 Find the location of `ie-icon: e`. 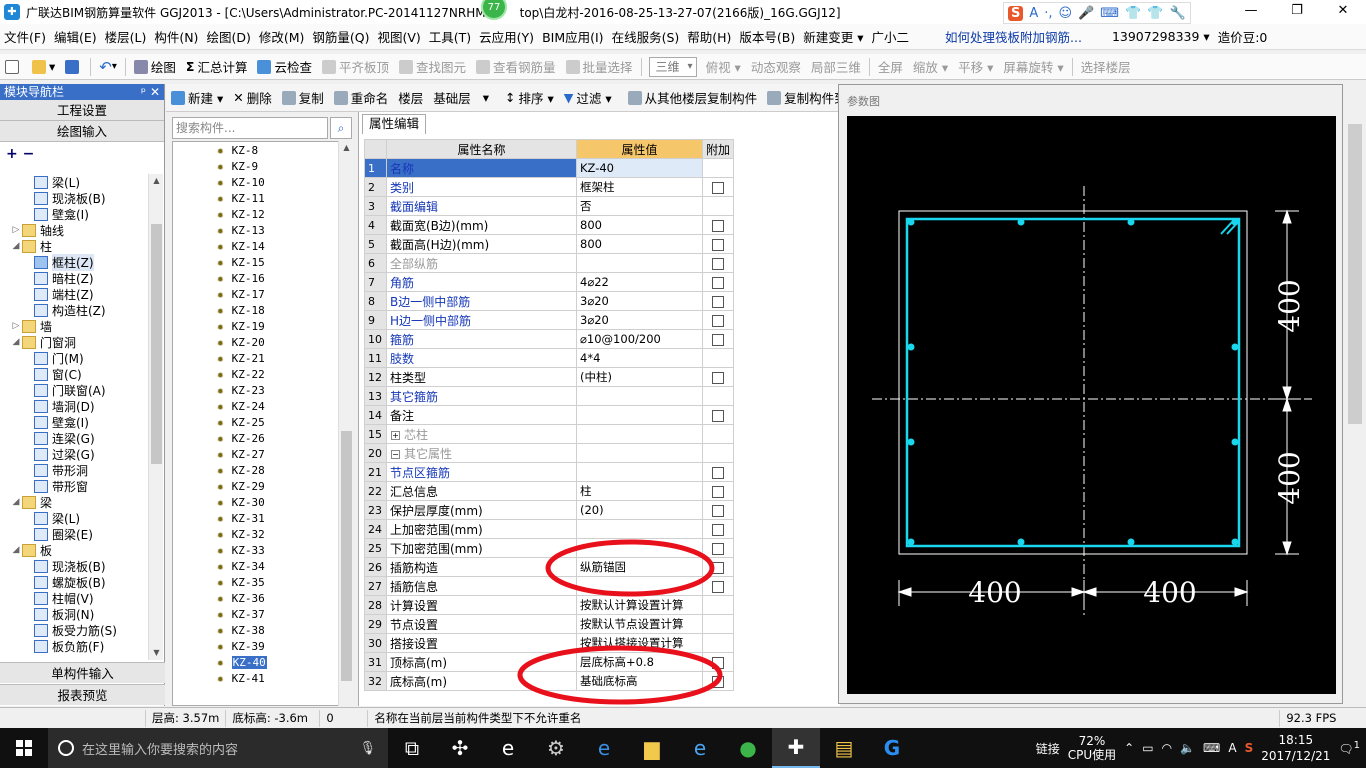

ie-icon: e is located at coordinates (700, 748).